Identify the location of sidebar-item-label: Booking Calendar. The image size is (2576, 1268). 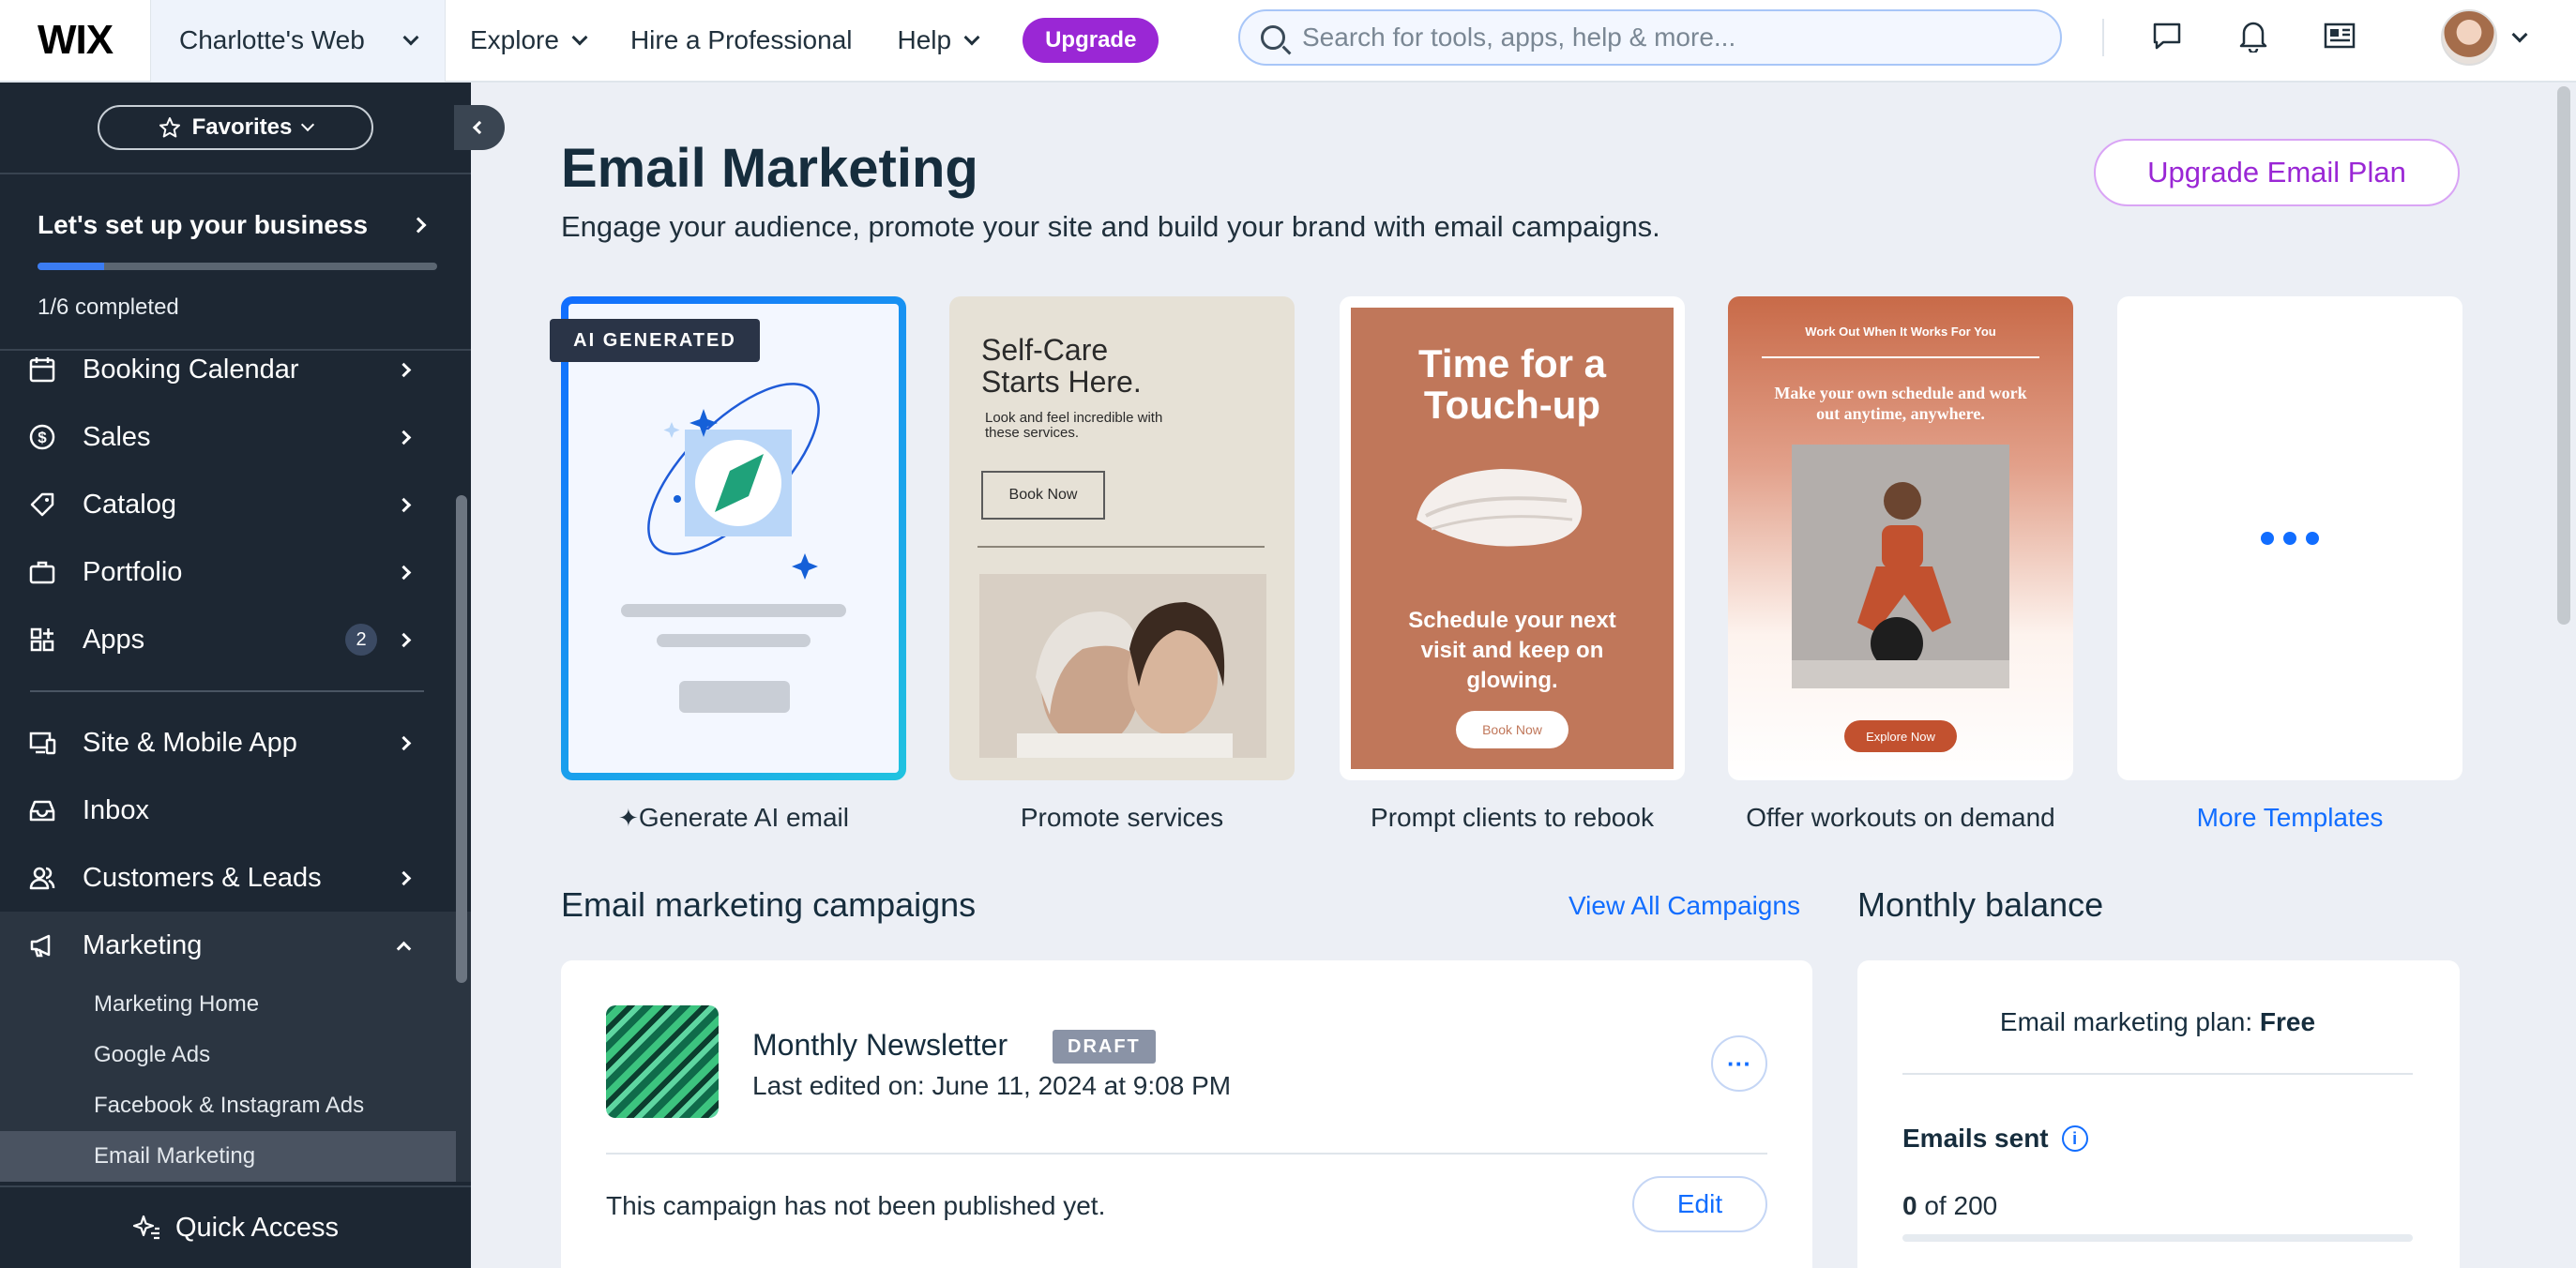
(191, 369).